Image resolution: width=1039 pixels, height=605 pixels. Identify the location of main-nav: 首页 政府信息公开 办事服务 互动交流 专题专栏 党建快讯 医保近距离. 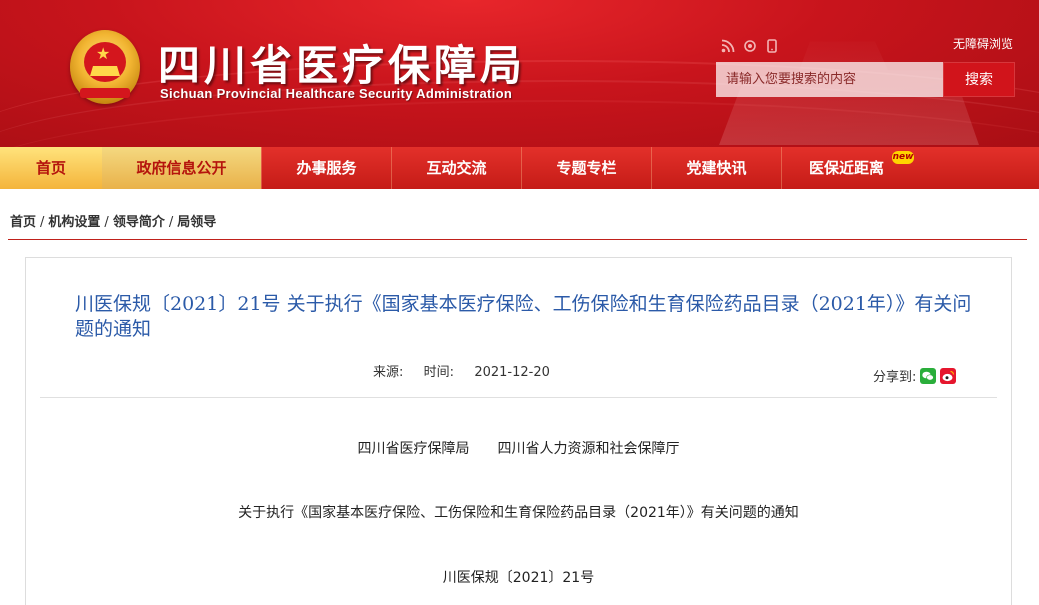
(519, 168).